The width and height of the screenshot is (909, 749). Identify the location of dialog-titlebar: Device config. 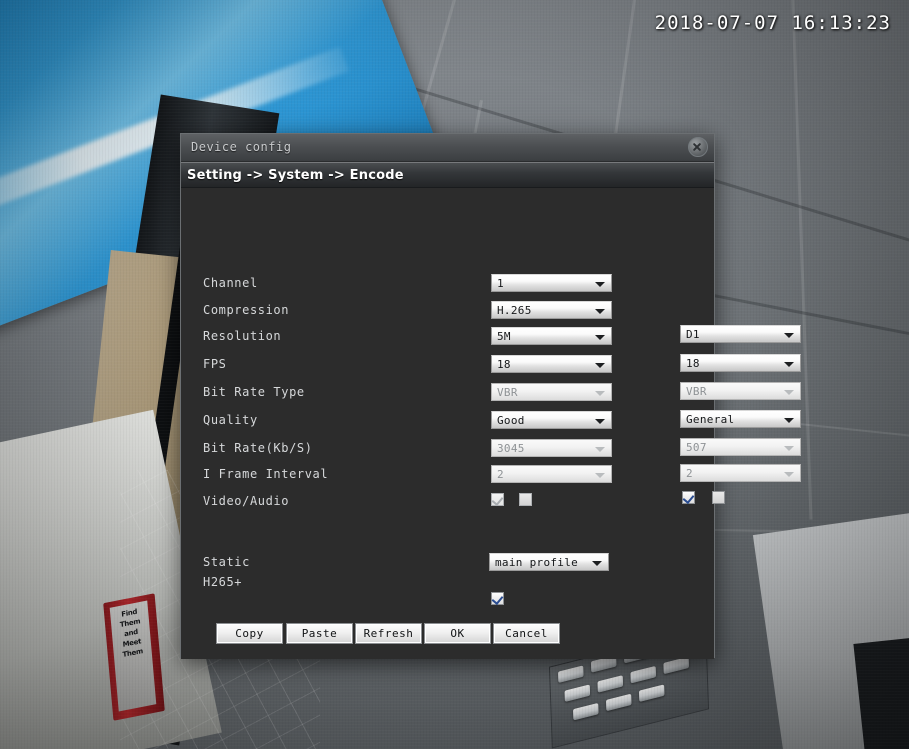
(447, 148).